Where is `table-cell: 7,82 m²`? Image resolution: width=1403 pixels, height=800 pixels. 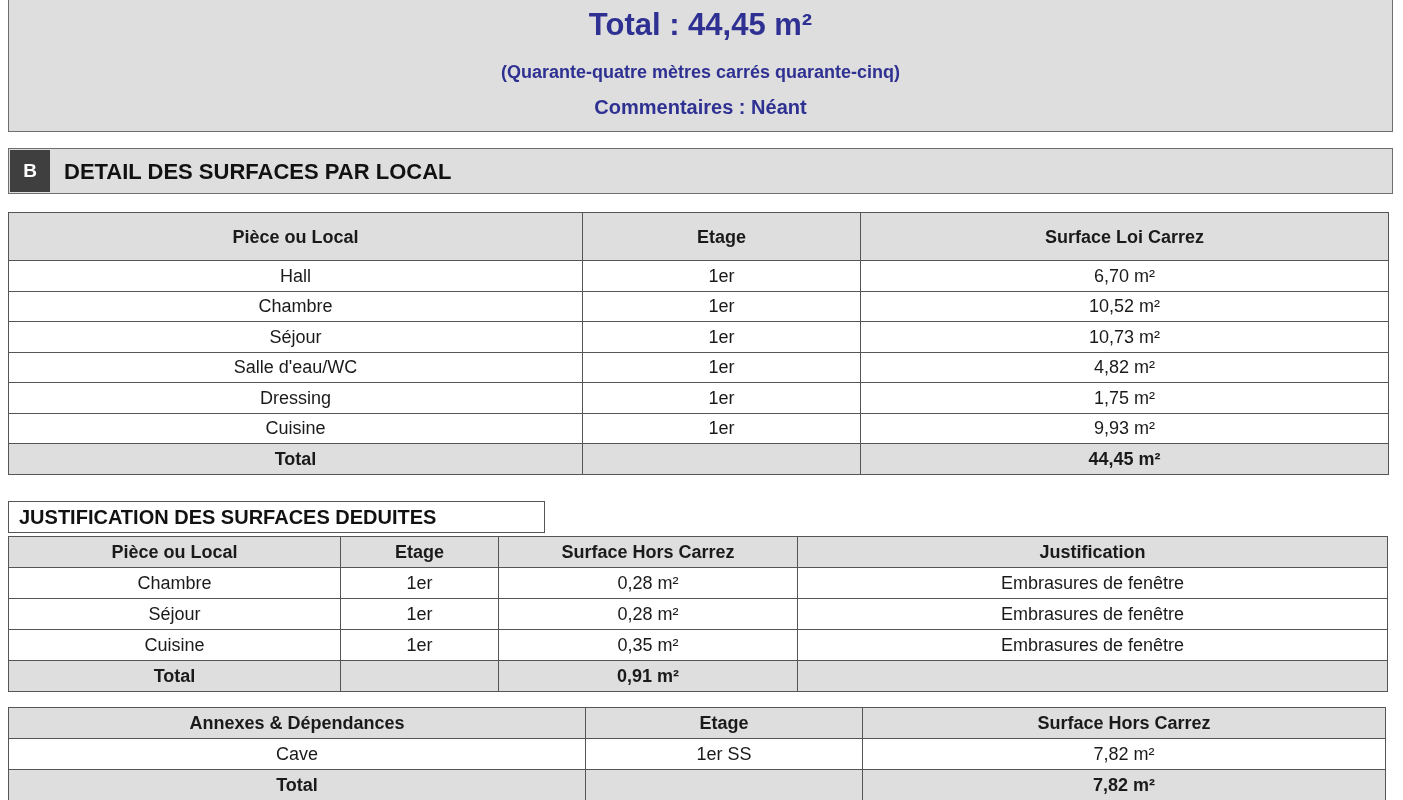
table-cell: 7,82 m² is located at coordinates (1124, 753).